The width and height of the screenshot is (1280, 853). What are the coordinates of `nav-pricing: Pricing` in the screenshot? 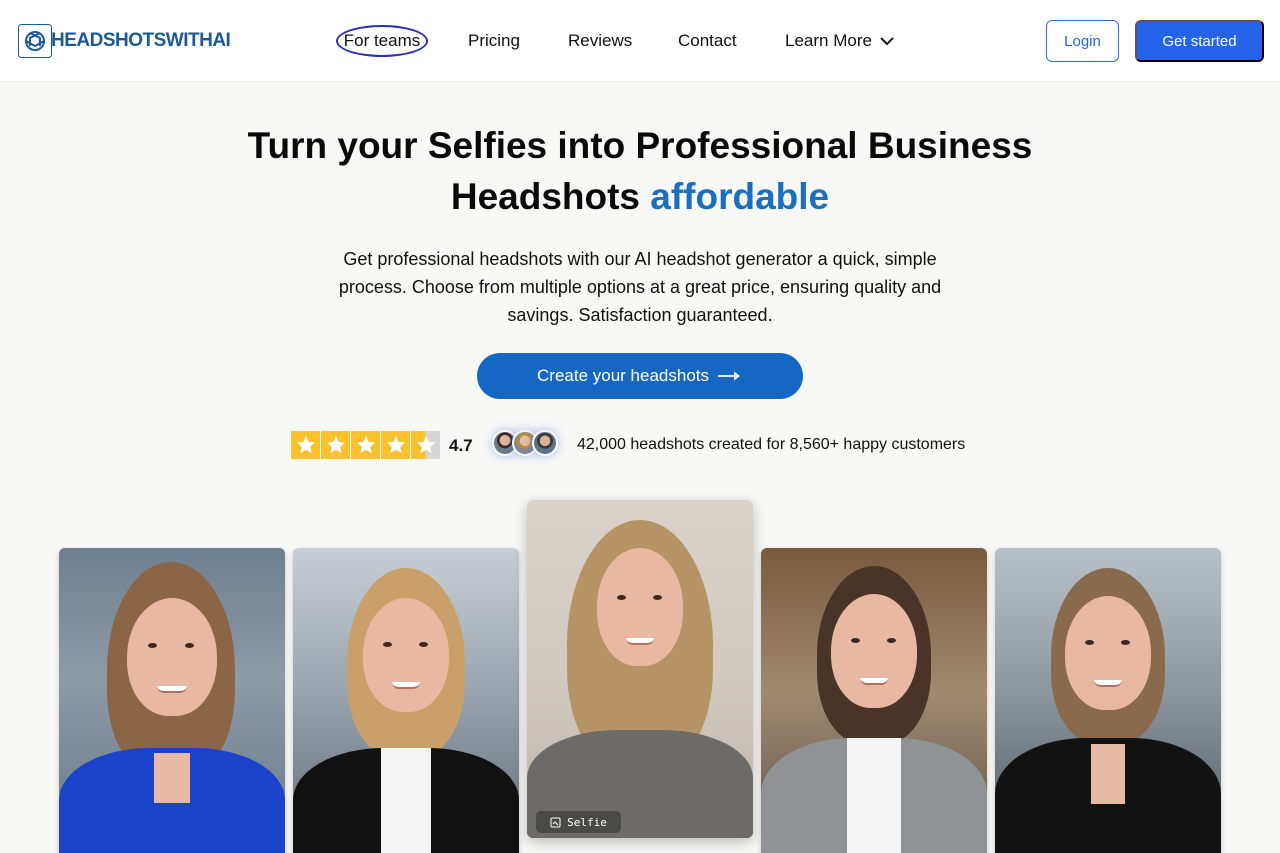 It's located at (494, 41).